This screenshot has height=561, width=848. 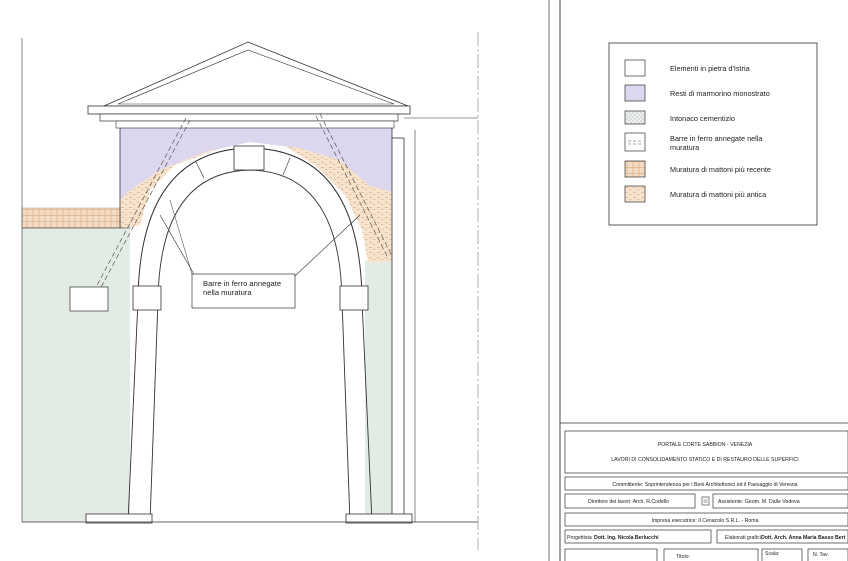 What do you see at coordinates (710, 68) in the screenshot?
I see `legend-label-stone: Elementi in pietra d'Istria` at bounding box center [710, 68].